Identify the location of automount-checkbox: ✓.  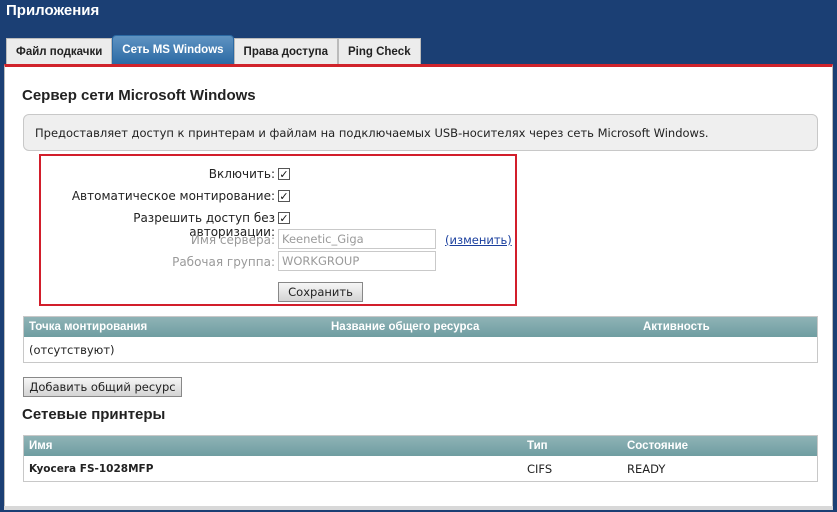
(284, 196).